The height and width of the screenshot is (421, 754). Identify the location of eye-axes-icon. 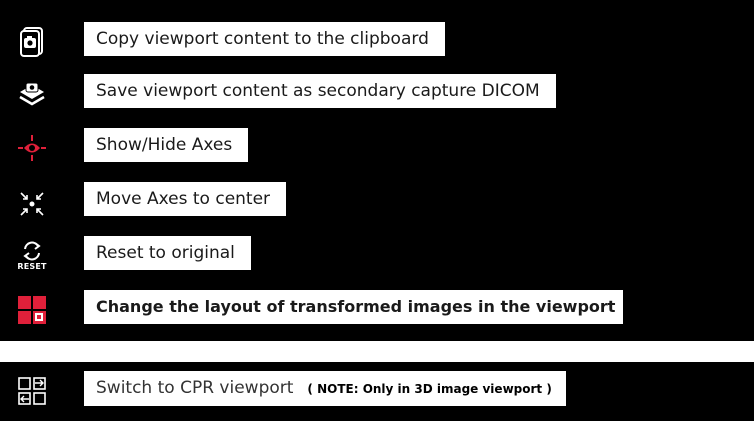
(32, 148).